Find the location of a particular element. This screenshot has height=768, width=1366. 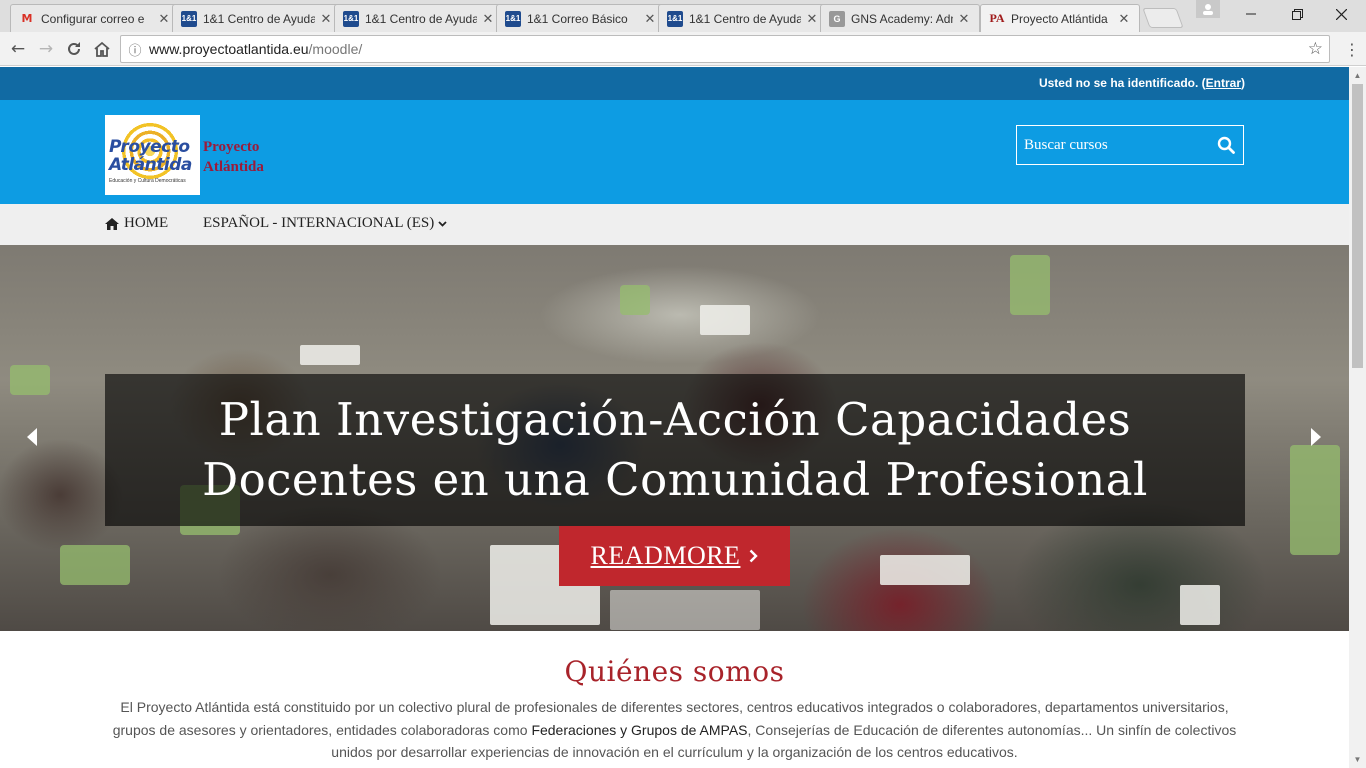

search-icon is located at coordinates (1225, 145).